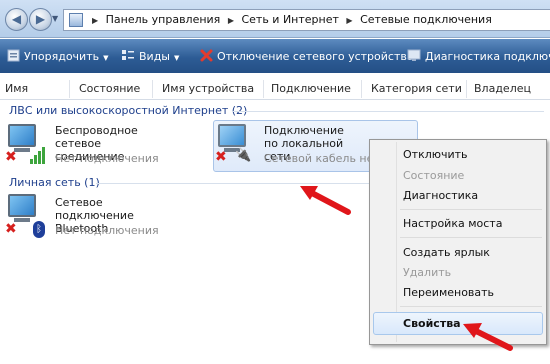 This screenshot has width=550, height=364. Describe the element at coordinates (40, 19) in the screenshot. I see `forward-arrow-icon: ▶` at that location.